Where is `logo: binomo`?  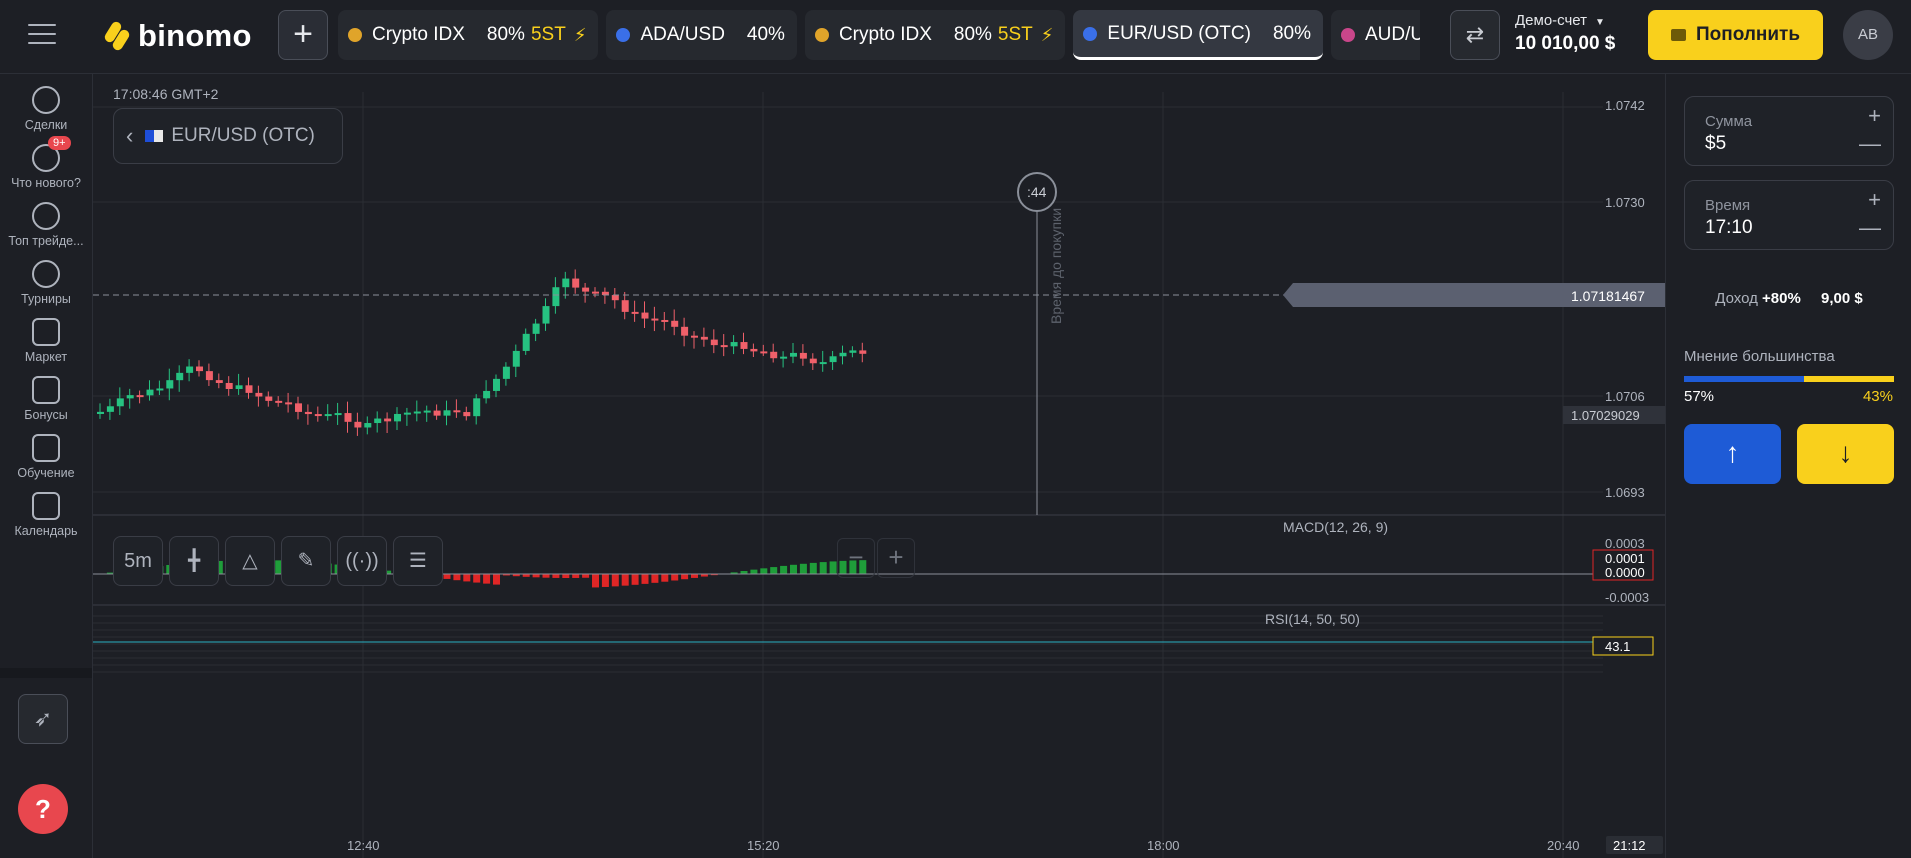 logo: binomo is located at coordinates (177, 36).